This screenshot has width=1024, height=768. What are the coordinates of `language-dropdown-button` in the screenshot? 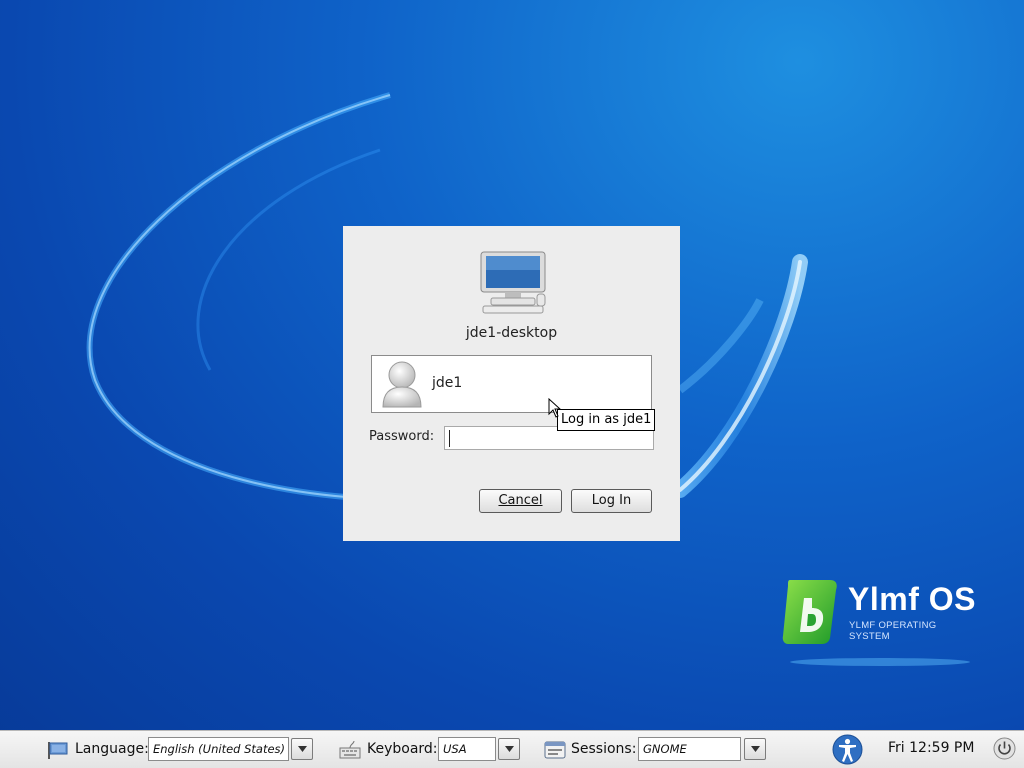 It's located at (302, 749).